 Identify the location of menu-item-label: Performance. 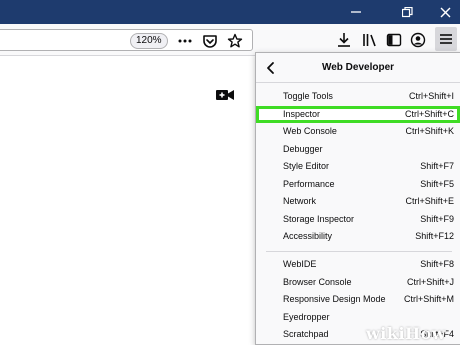
(309, 183).